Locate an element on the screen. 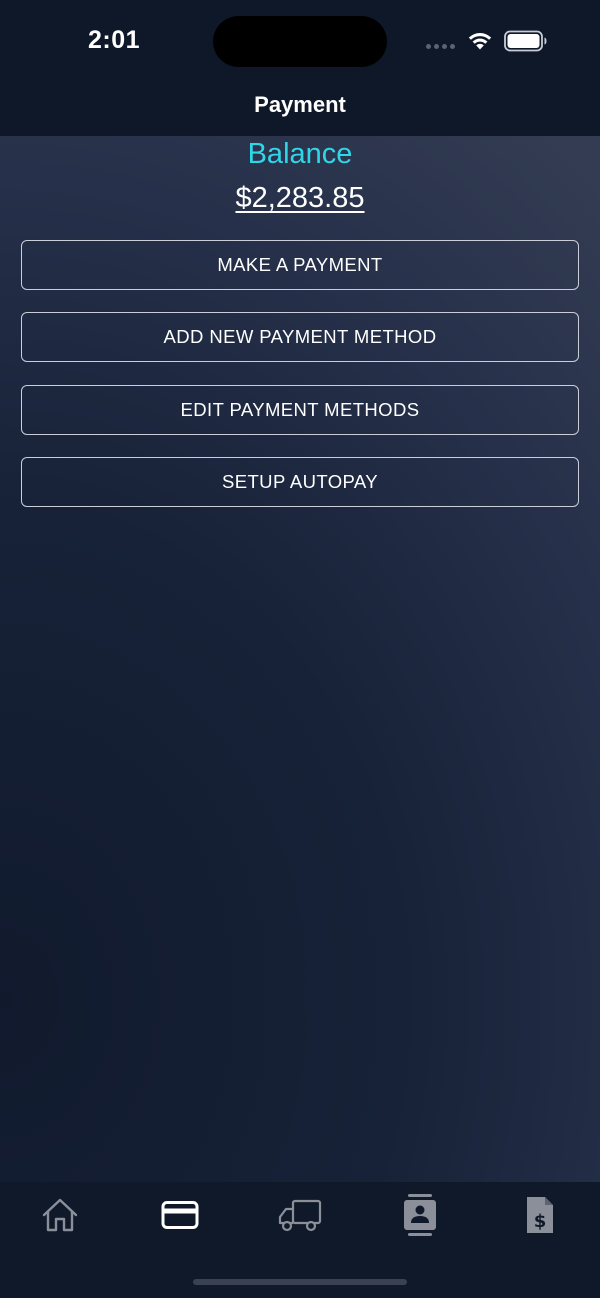 This screenshot has height=1298, width=600. page-title: Payment is located at coordinates (300, 104).